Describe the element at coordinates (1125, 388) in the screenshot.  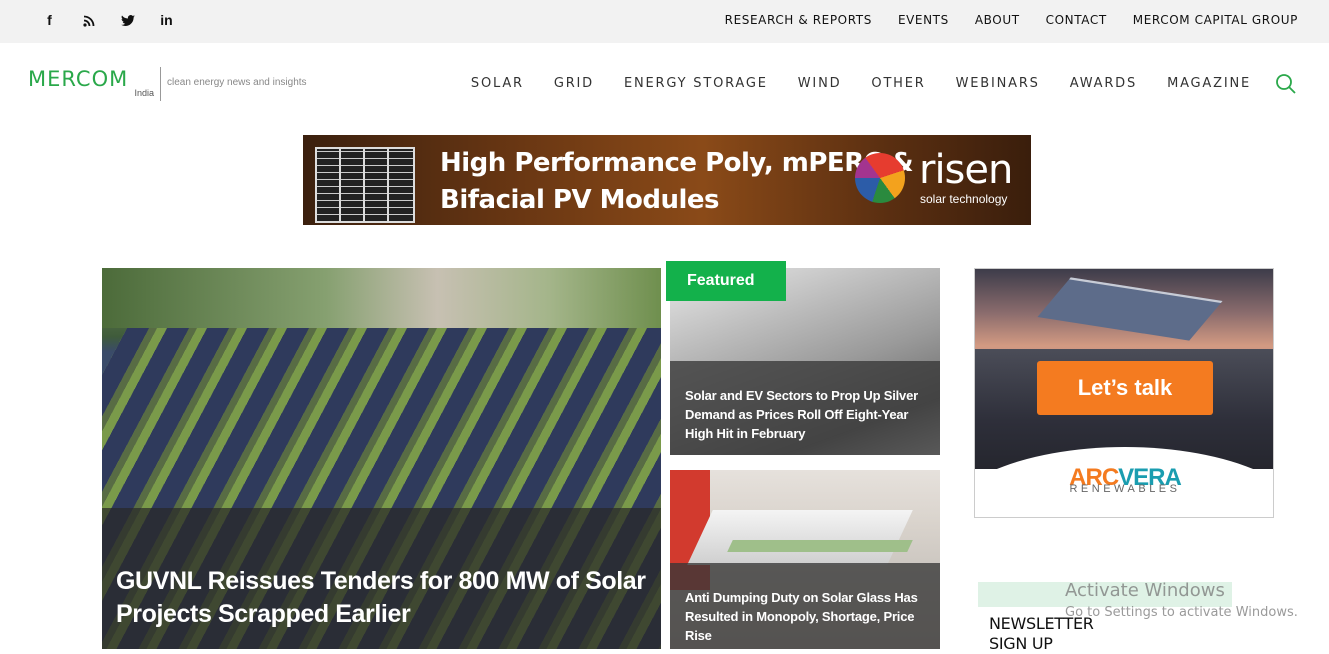
I see `lets-talk-button: Let’s talk` at that location.